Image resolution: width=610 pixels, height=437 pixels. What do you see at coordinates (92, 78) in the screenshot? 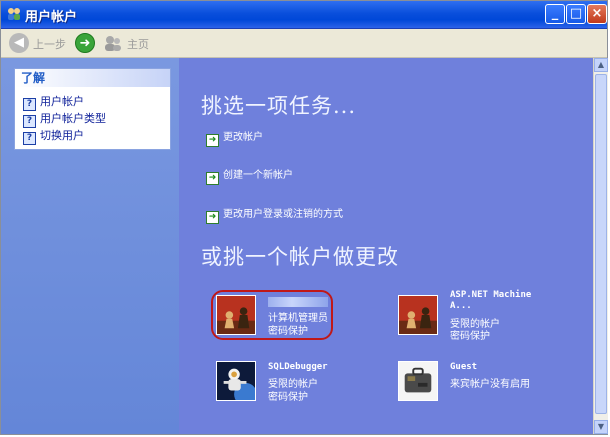
I see `learn-heading: 了解` at bounding box center [92, 78].